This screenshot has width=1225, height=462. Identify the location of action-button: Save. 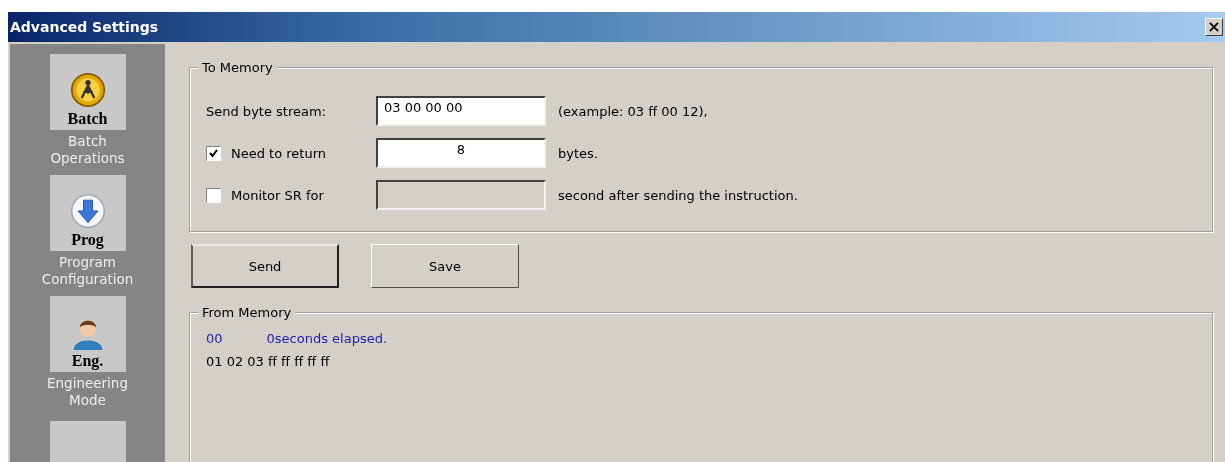
(445, 266).